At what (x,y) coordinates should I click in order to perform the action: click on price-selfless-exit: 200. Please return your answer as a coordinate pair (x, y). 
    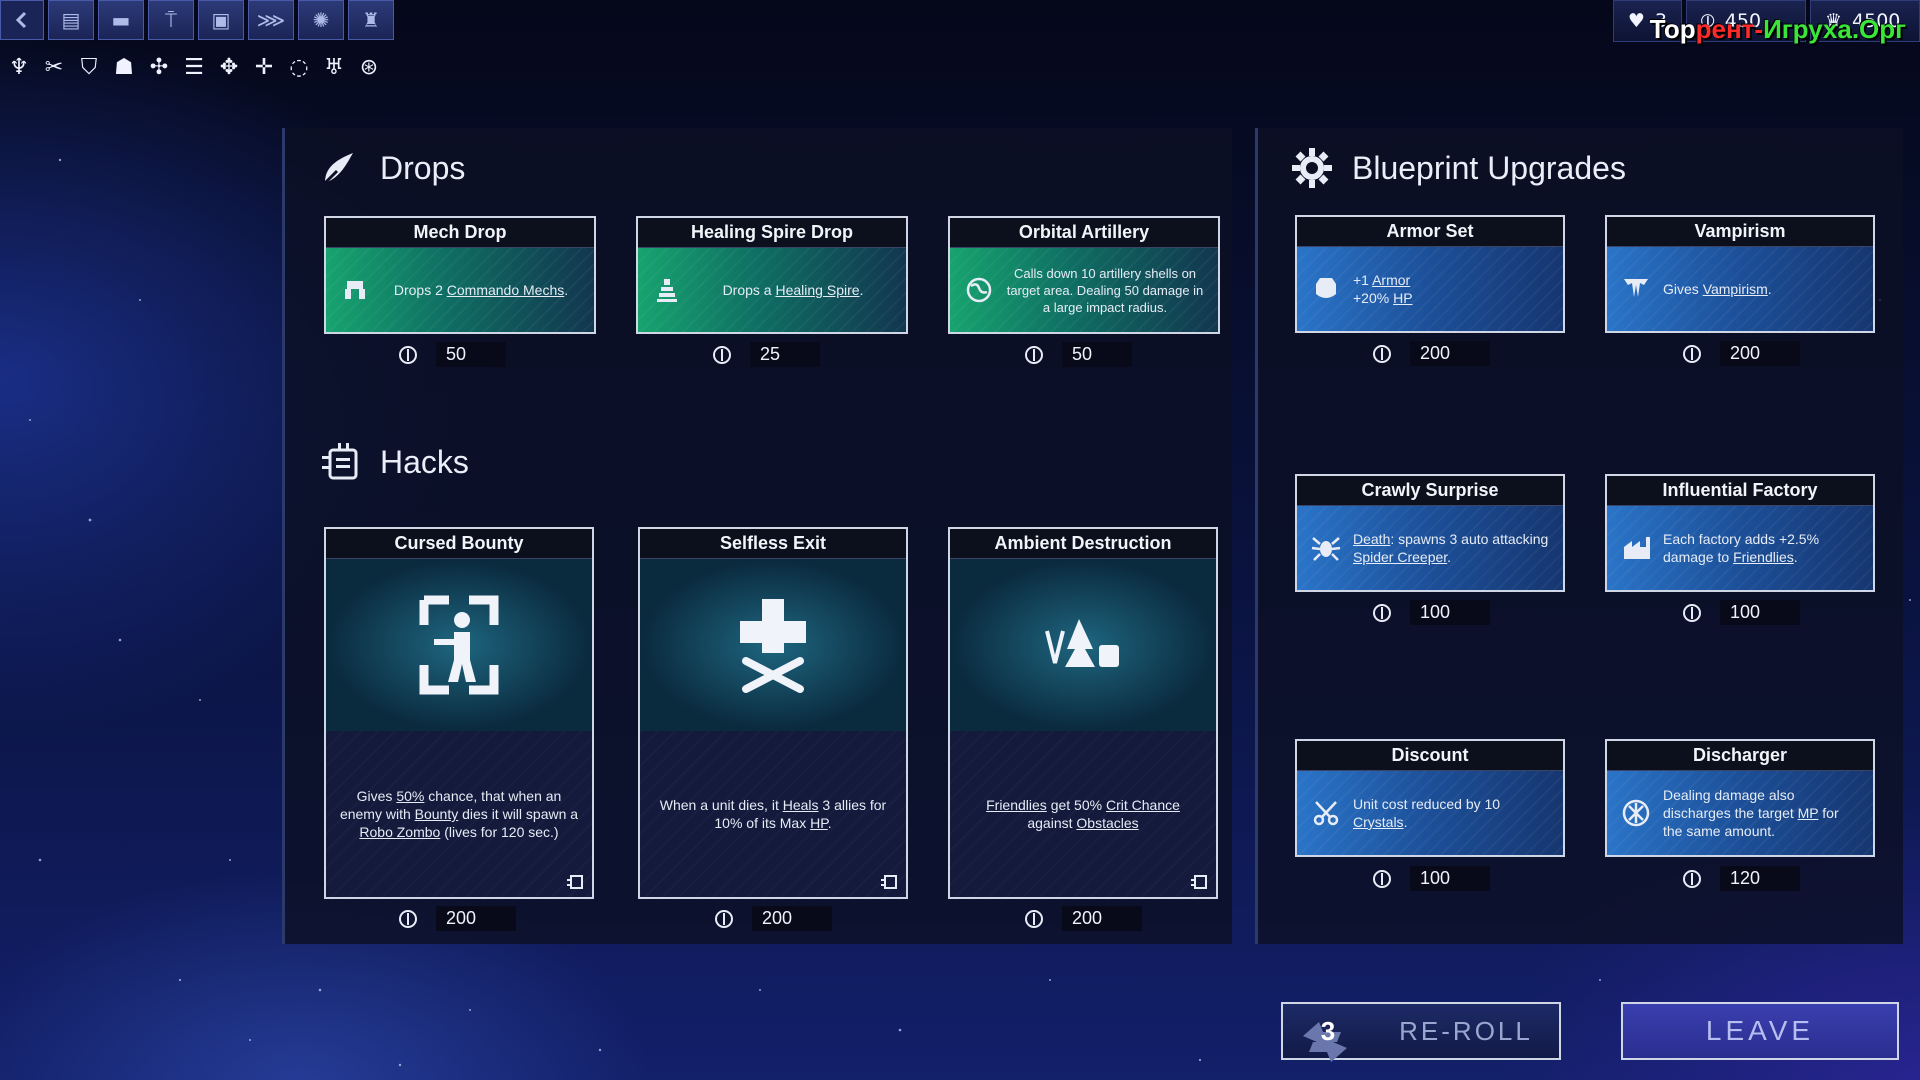
    Looking at the image, I should click on (773, 918).